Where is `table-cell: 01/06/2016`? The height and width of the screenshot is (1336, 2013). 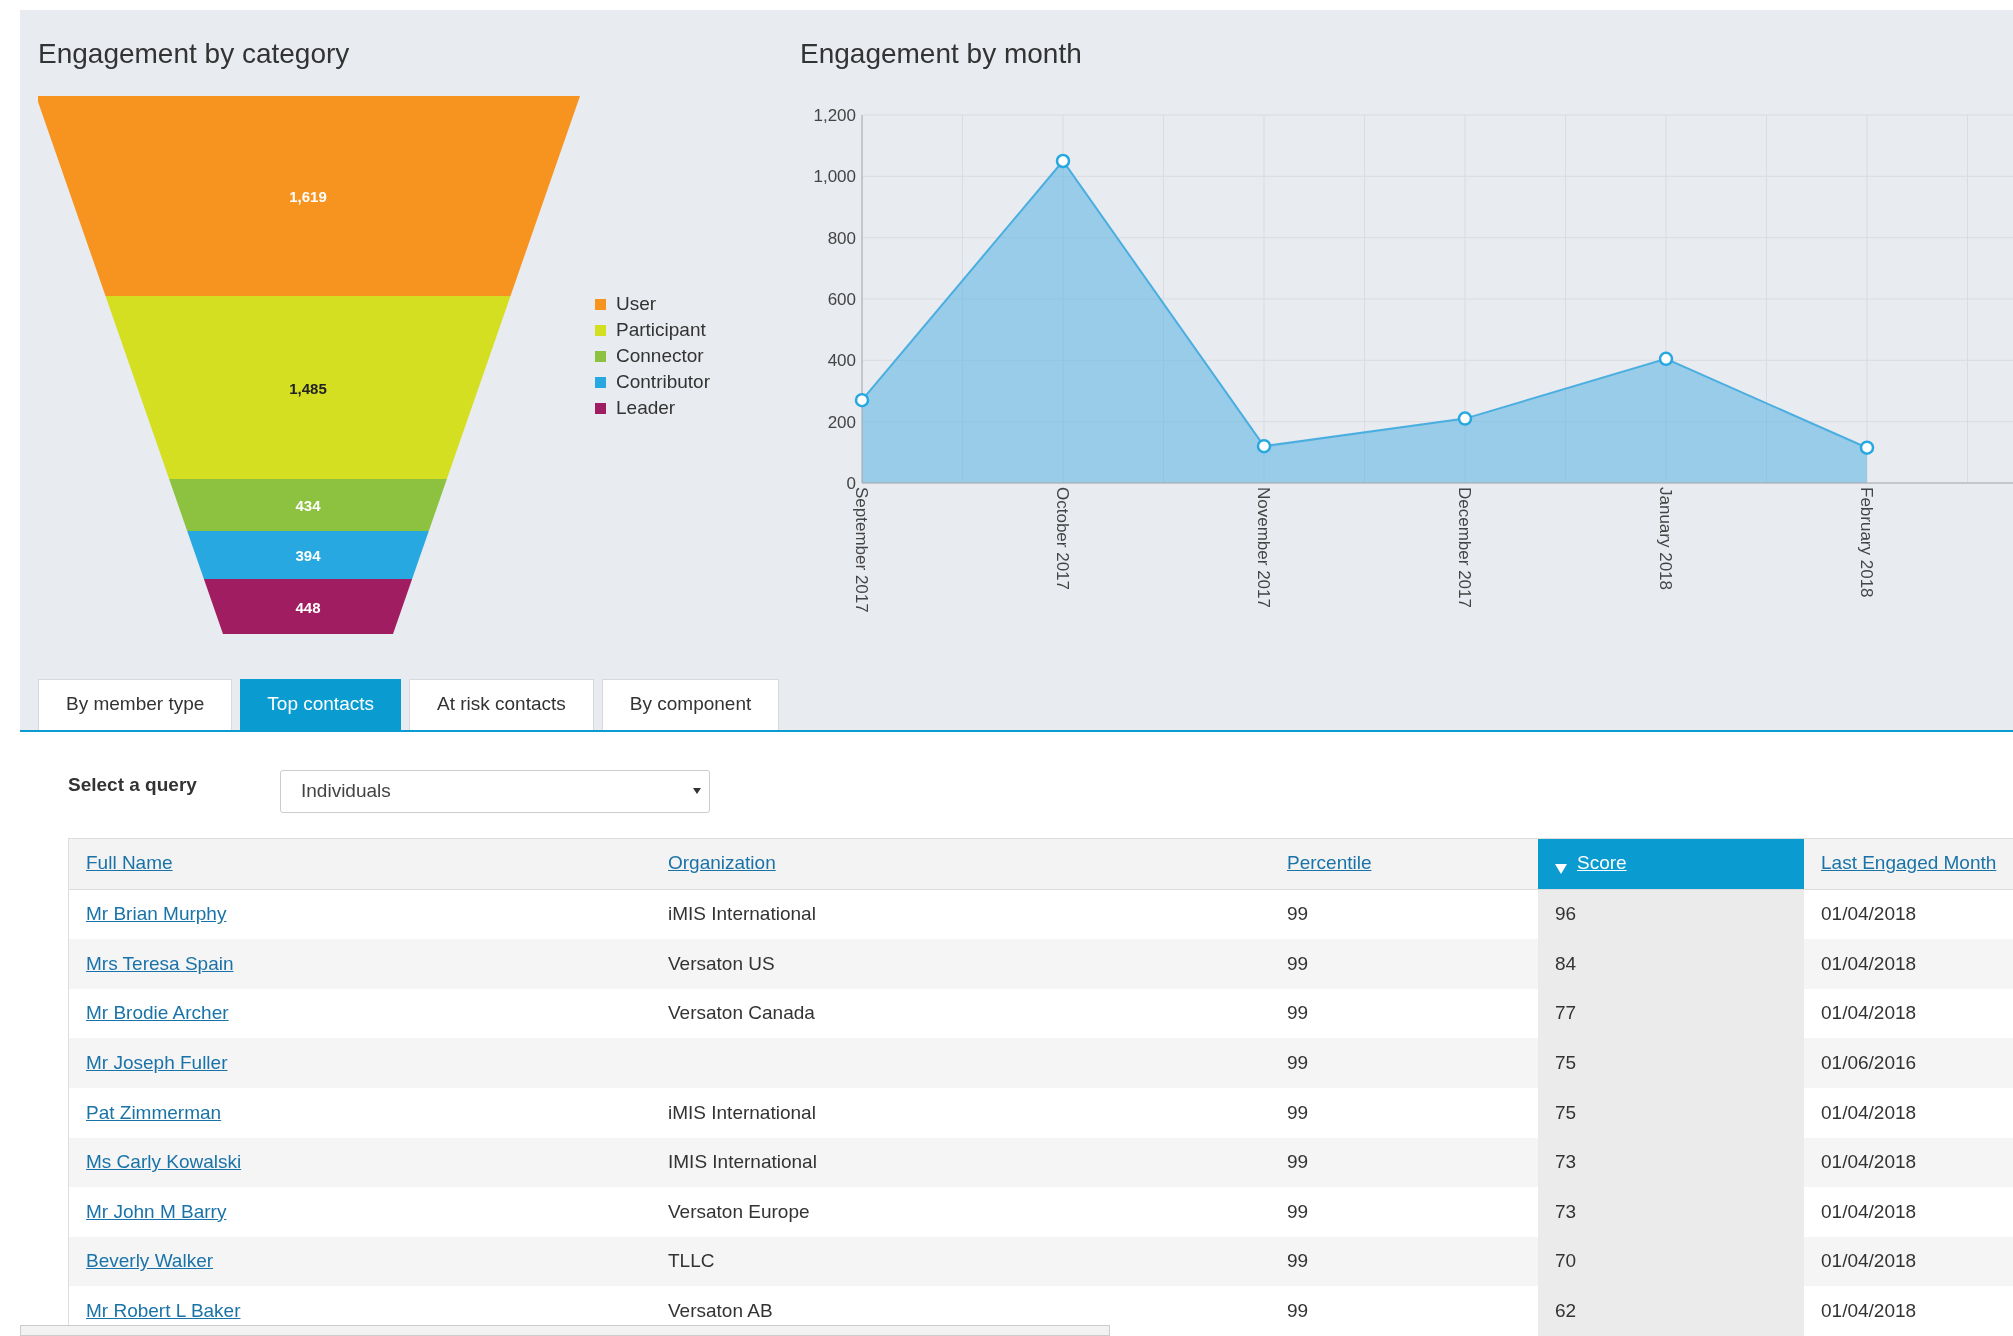 table-cell: 01/06/2016 is located at coordinates (1869, 1062).